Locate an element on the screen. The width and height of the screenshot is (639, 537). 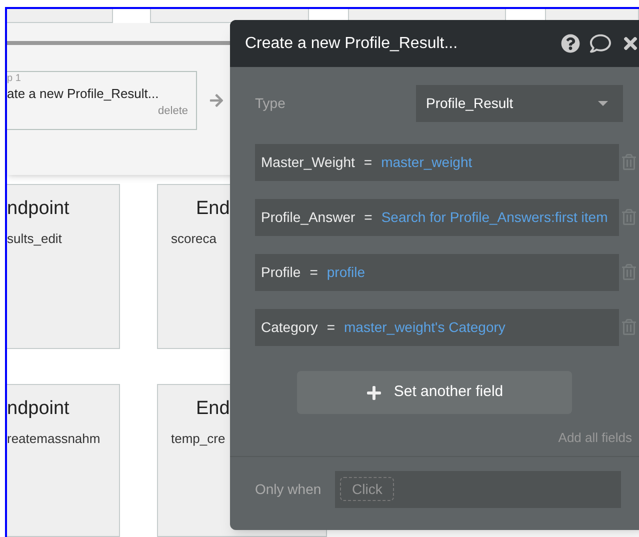
field-row: Master_Weight = master_weight is located at coordinates (437, 162).